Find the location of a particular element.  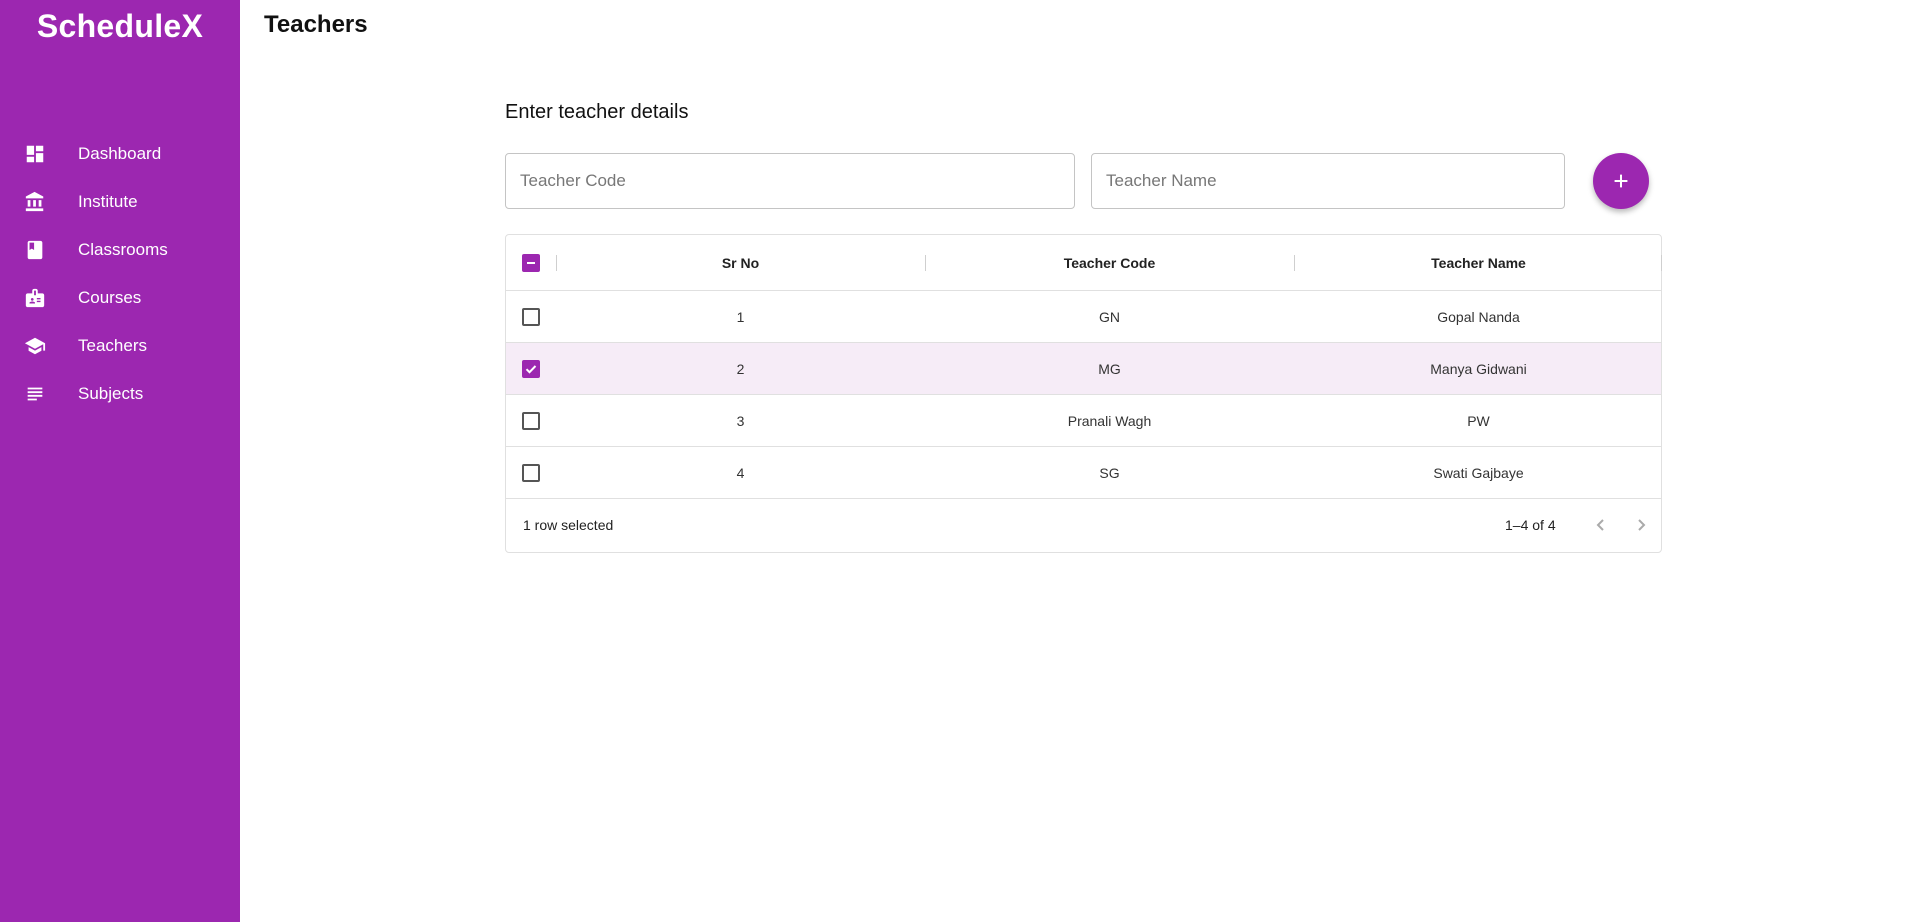

cell-sr-no: 3 is located at coordinates (740, 420).